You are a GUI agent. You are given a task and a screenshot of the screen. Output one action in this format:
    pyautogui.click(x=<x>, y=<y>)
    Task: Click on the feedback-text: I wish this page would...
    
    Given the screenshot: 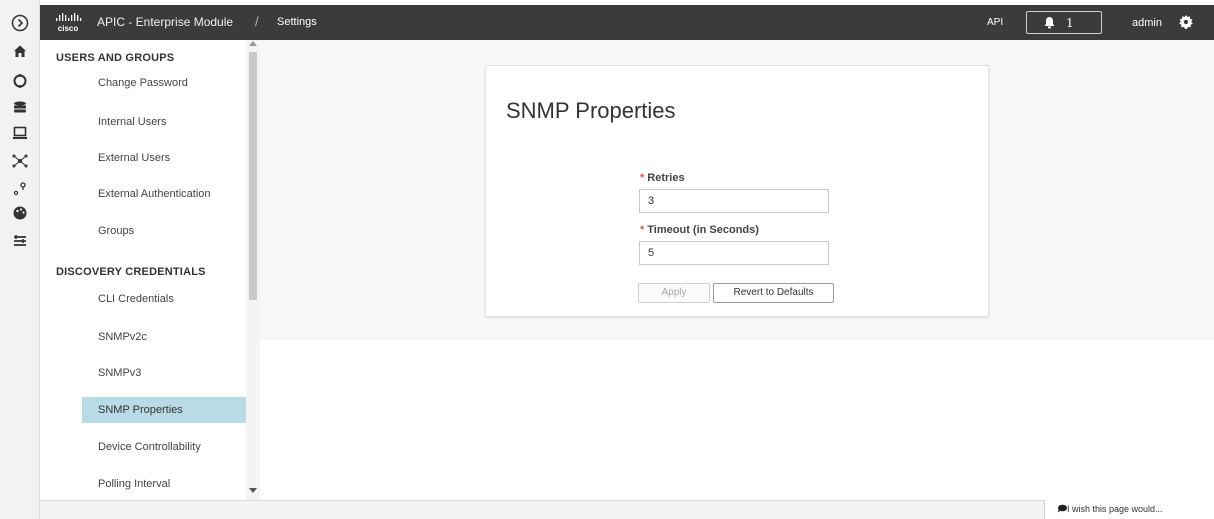 What is the action you would take?
    pyautogui.click(x=1115, y=509)
    